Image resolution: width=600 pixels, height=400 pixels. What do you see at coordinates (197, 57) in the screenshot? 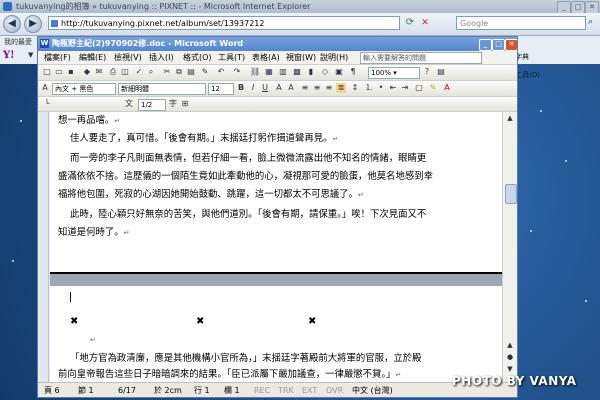
I see `menu-format: 格式(O)` at bounding box center [197, 57].